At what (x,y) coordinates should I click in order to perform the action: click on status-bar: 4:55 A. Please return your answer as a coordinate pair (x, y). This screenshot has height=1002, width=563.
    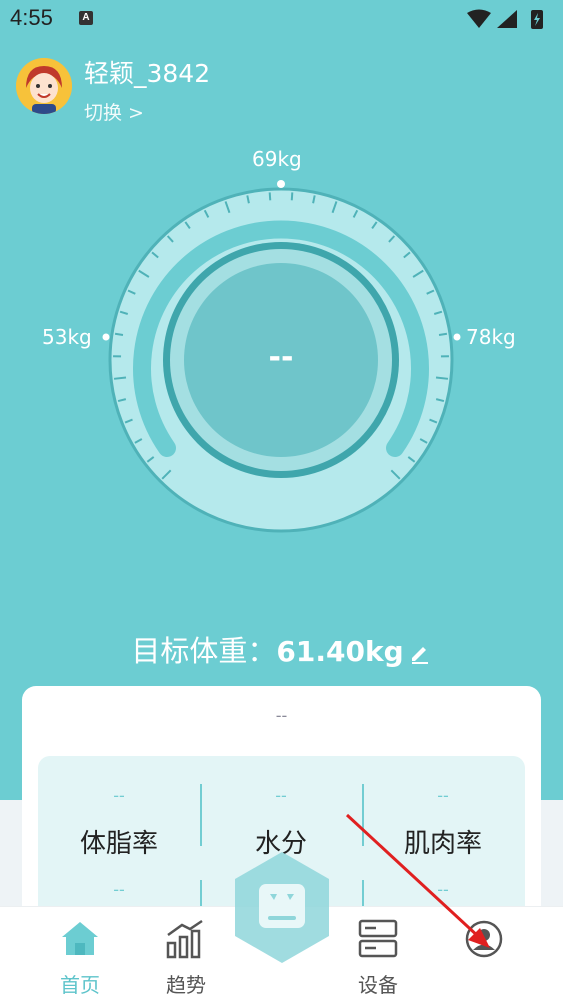
    Looking at the image, I should click on (281, 20).